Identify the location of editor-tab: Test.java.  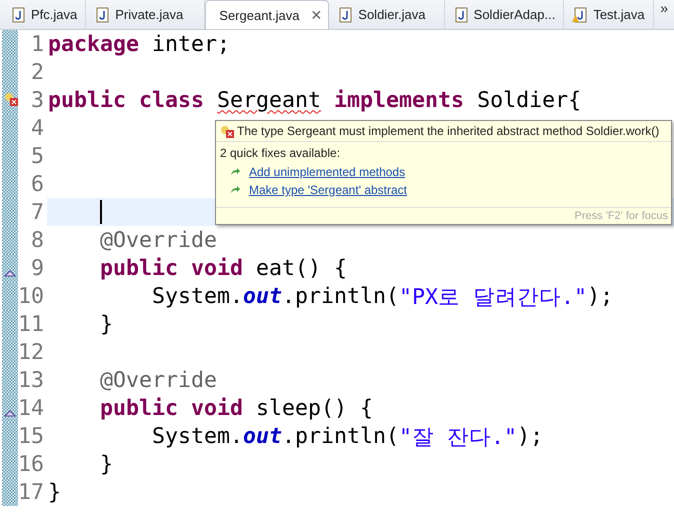
(609, 14).